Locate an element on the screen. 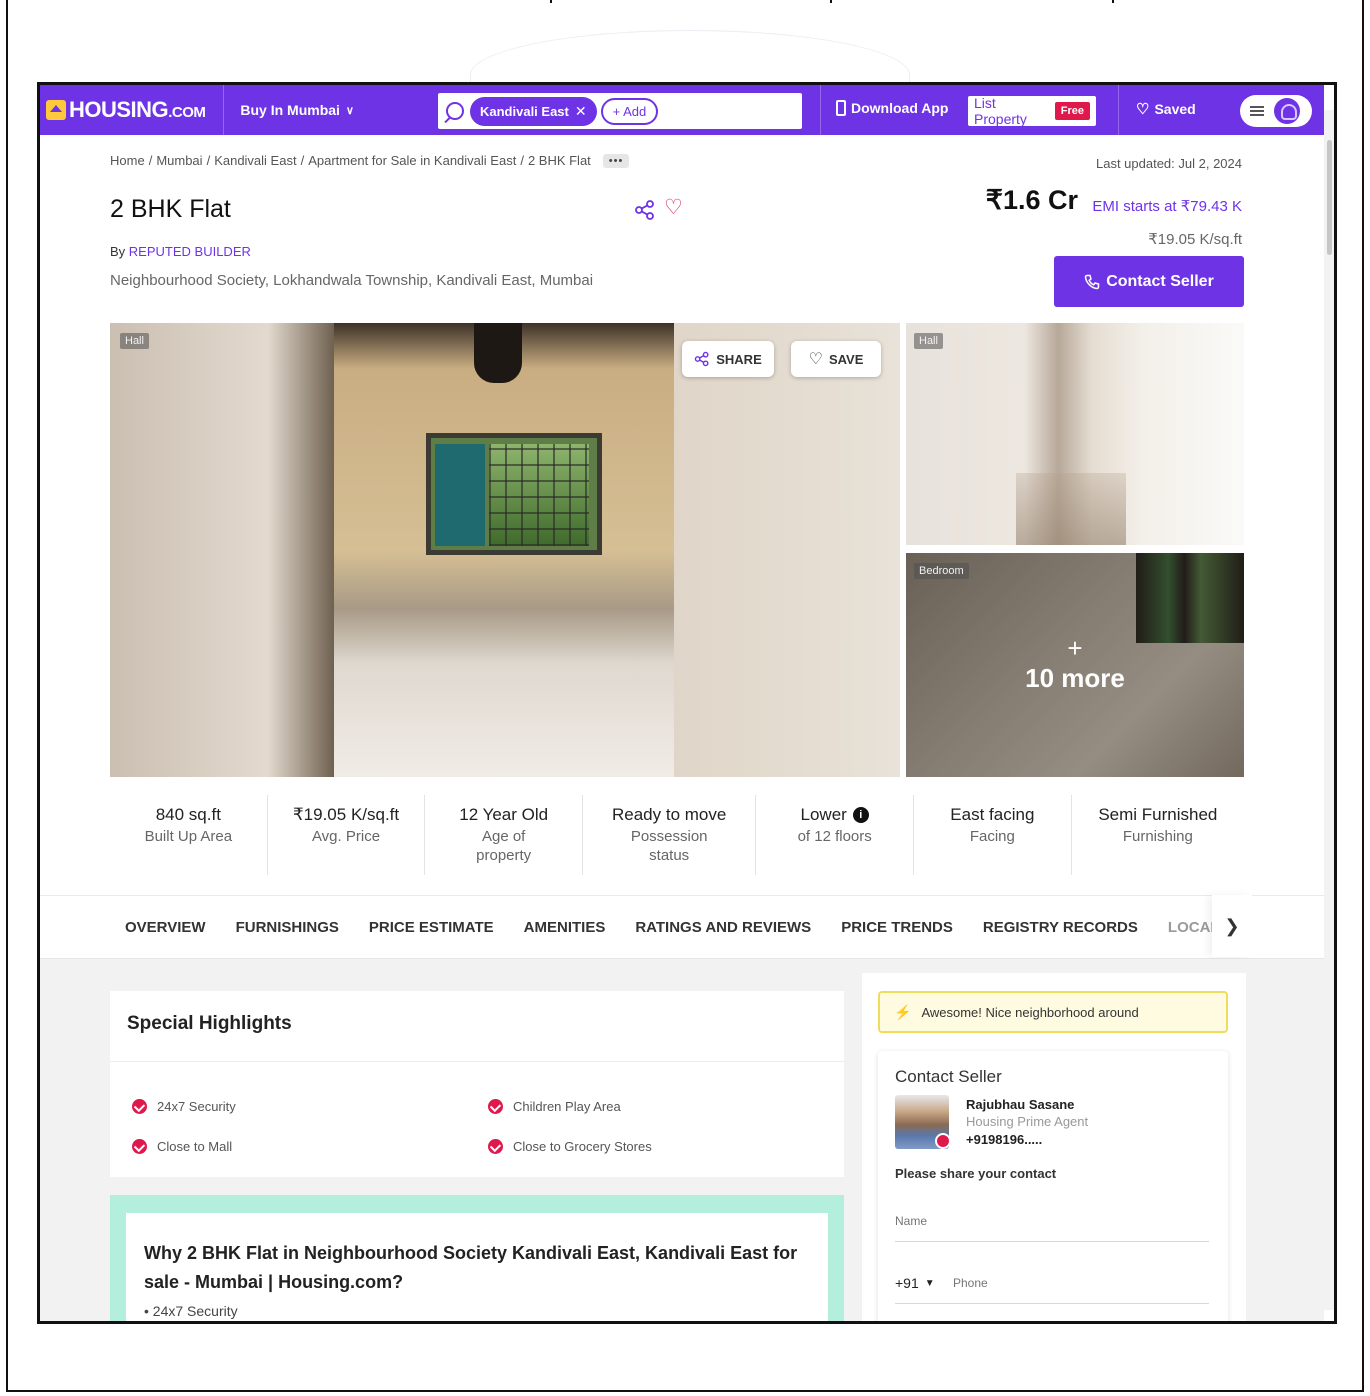 This screenshot has height=1396, width=1370. price-per-sqft: ₹19.05 K/sq.ft is located at coordinates (1195, 239).